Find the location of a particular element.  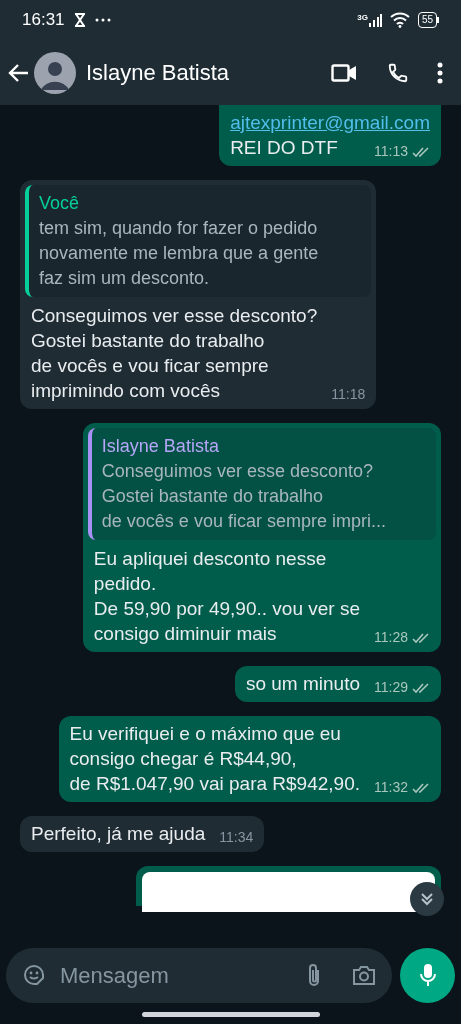

message-time: 11:18 is located at coordinates (348, 394).